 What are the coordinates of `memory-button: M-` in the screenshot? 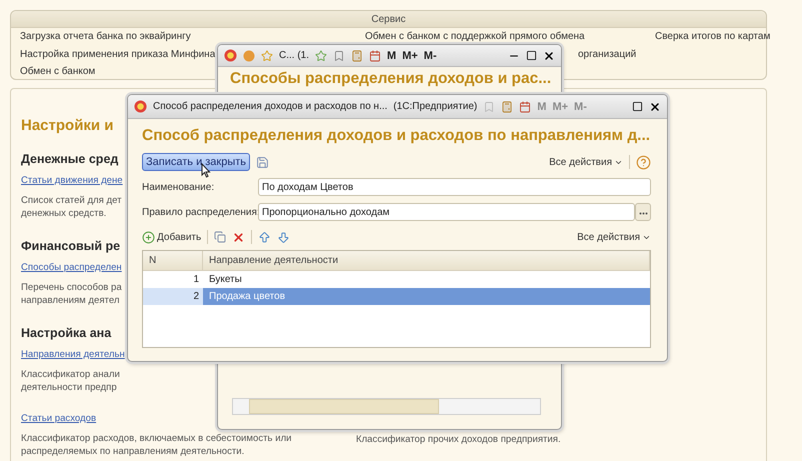 It's located at (430, 56).